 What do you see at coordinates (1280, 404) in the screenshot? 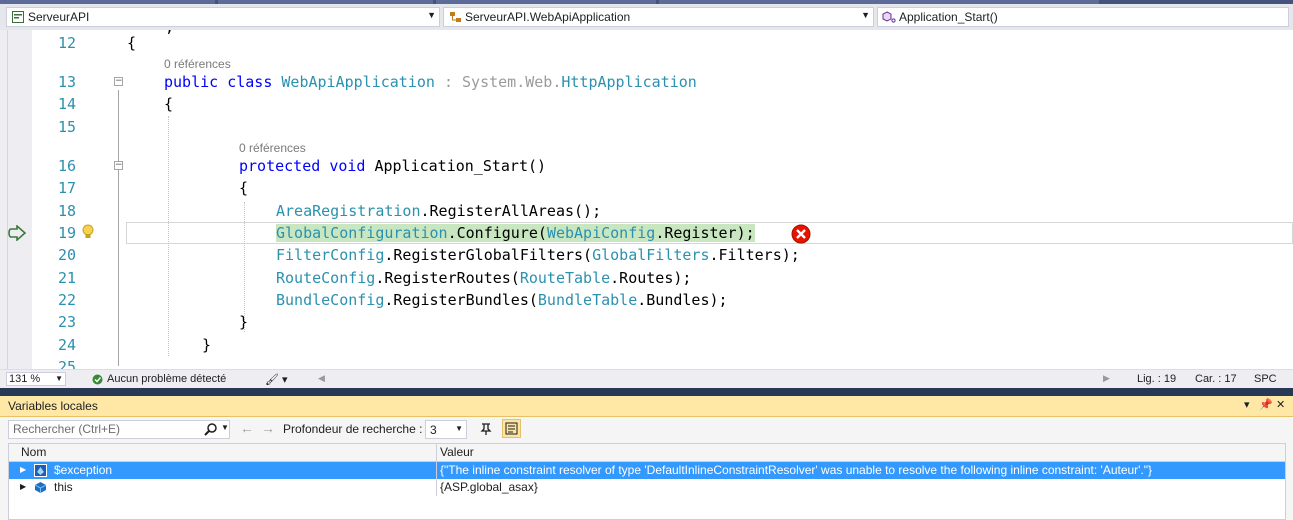
I see `close-icon: ✕` at bounding box center [1280, 404].